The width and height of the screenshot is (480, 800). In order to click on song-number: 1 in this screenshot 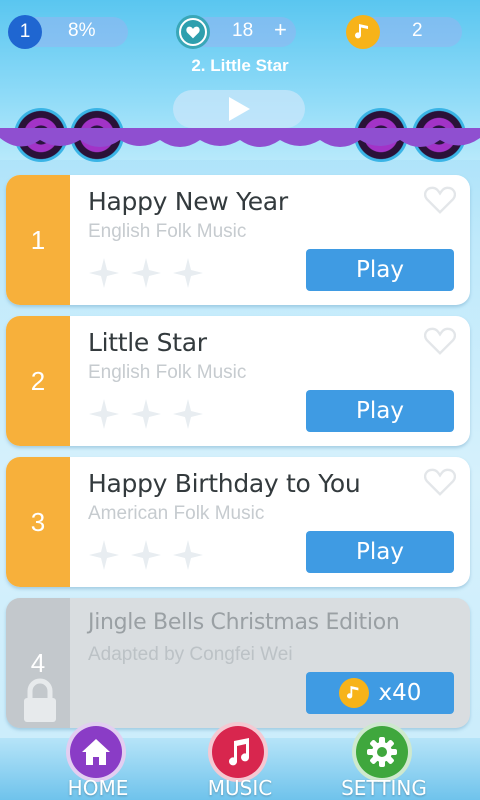, I will do `click(38, 240)`.